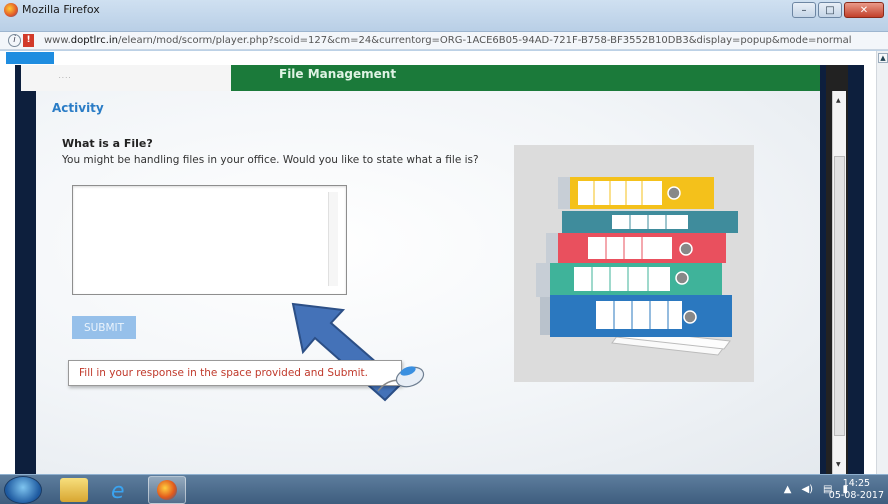 The image size is (888, 504). I want to click on page-scrollbar: ▲, so click(882, 262).